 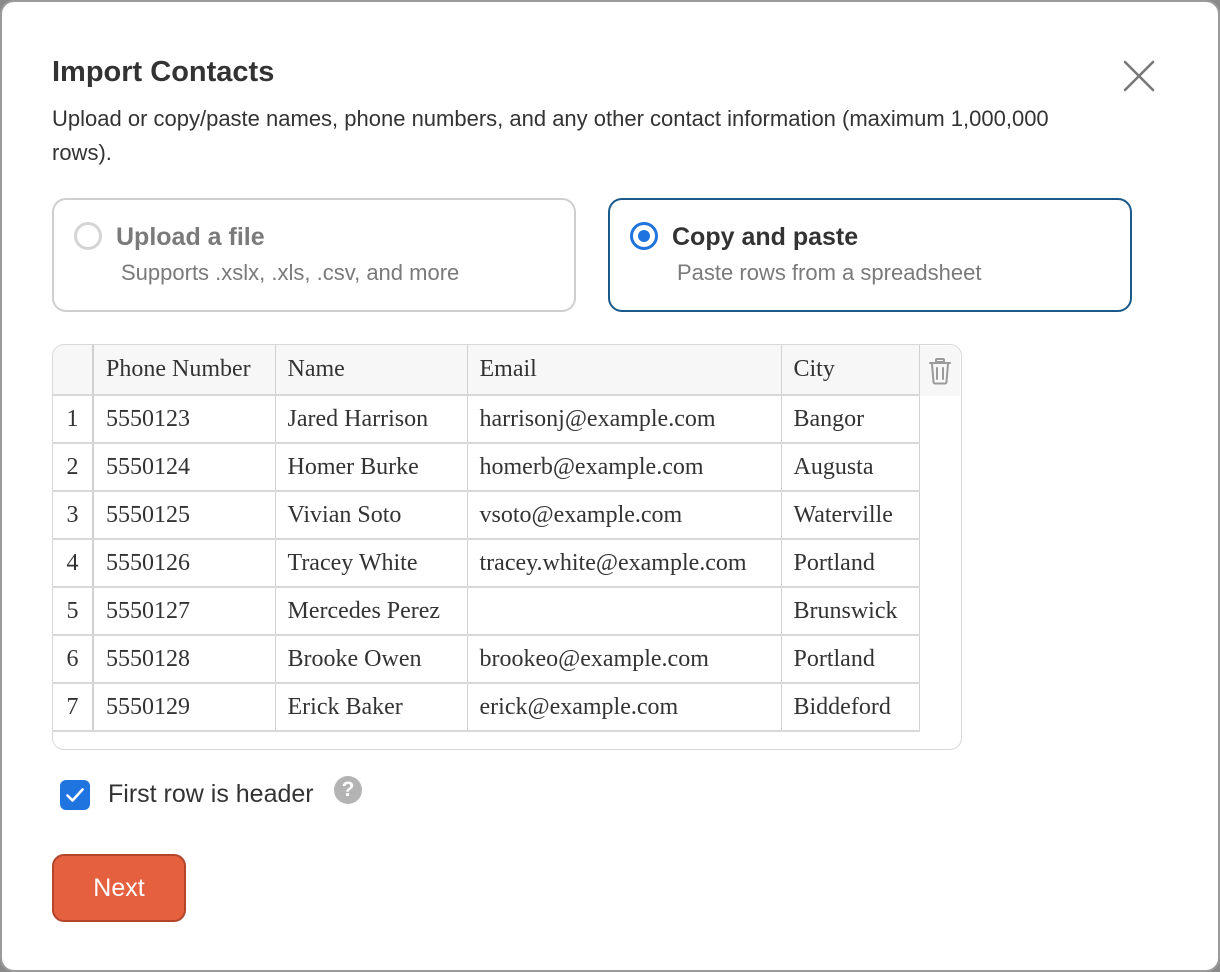 What do you see at coordinates (624, 659) in the screenshot?
I see `email-cell: brookeo@example.com` at bounding box center [624, 659].